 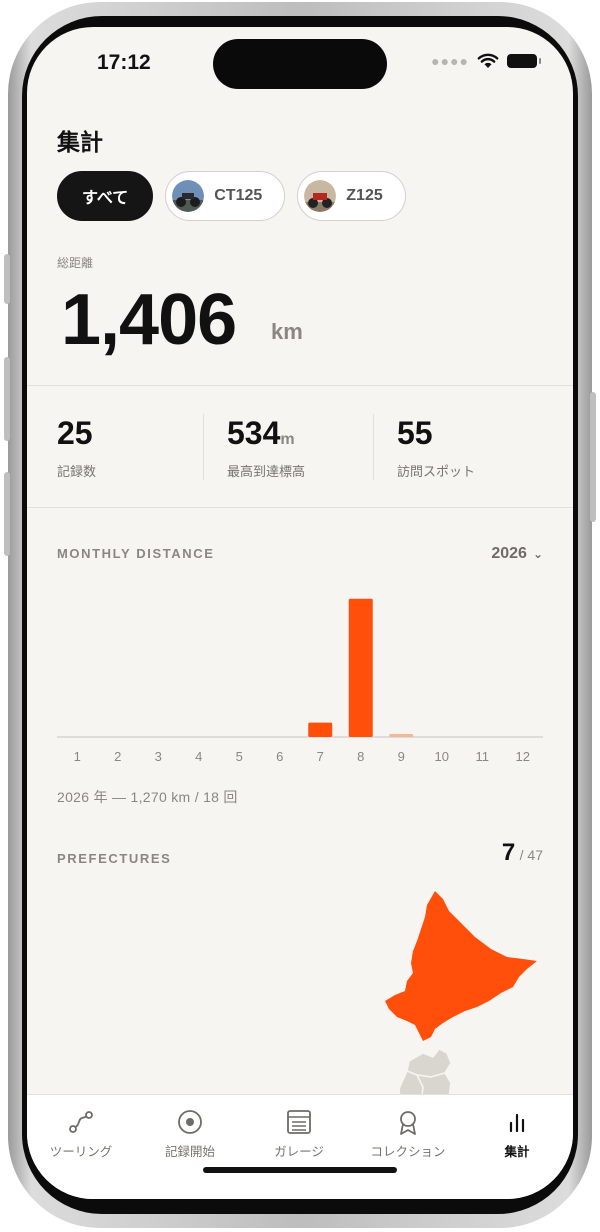 I want to click on status-time: 17:12, so click(x=124, y=62).